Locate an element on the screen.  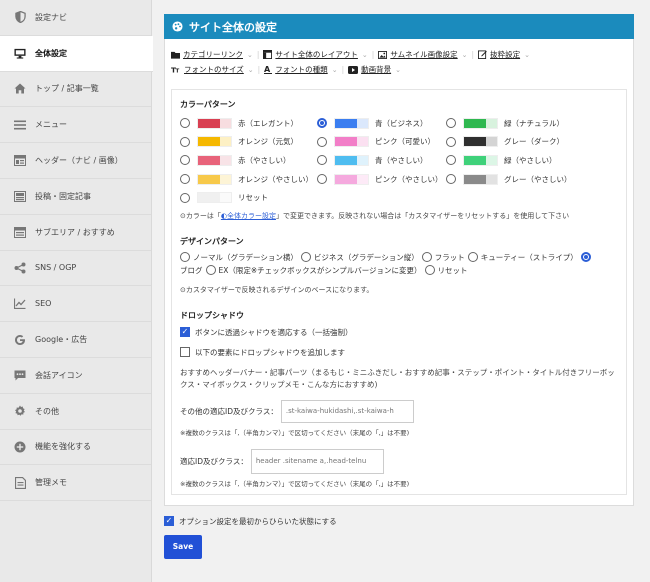
sidebar-item-2: トップ / 記事一覧 is located at coordinates (75, 90).